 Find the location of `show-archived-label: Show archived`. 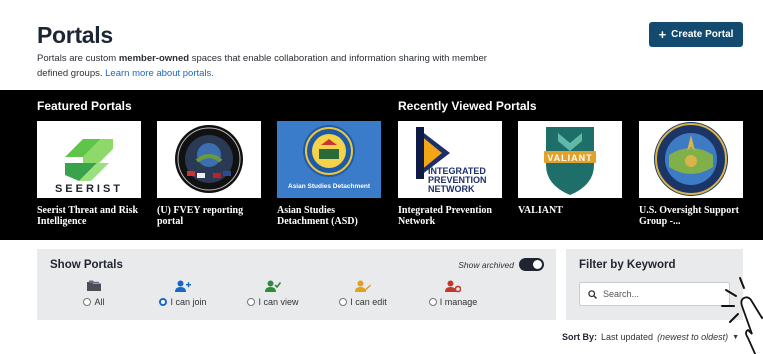

show-archived-label: Show archived is located at coordinates (486, 264).